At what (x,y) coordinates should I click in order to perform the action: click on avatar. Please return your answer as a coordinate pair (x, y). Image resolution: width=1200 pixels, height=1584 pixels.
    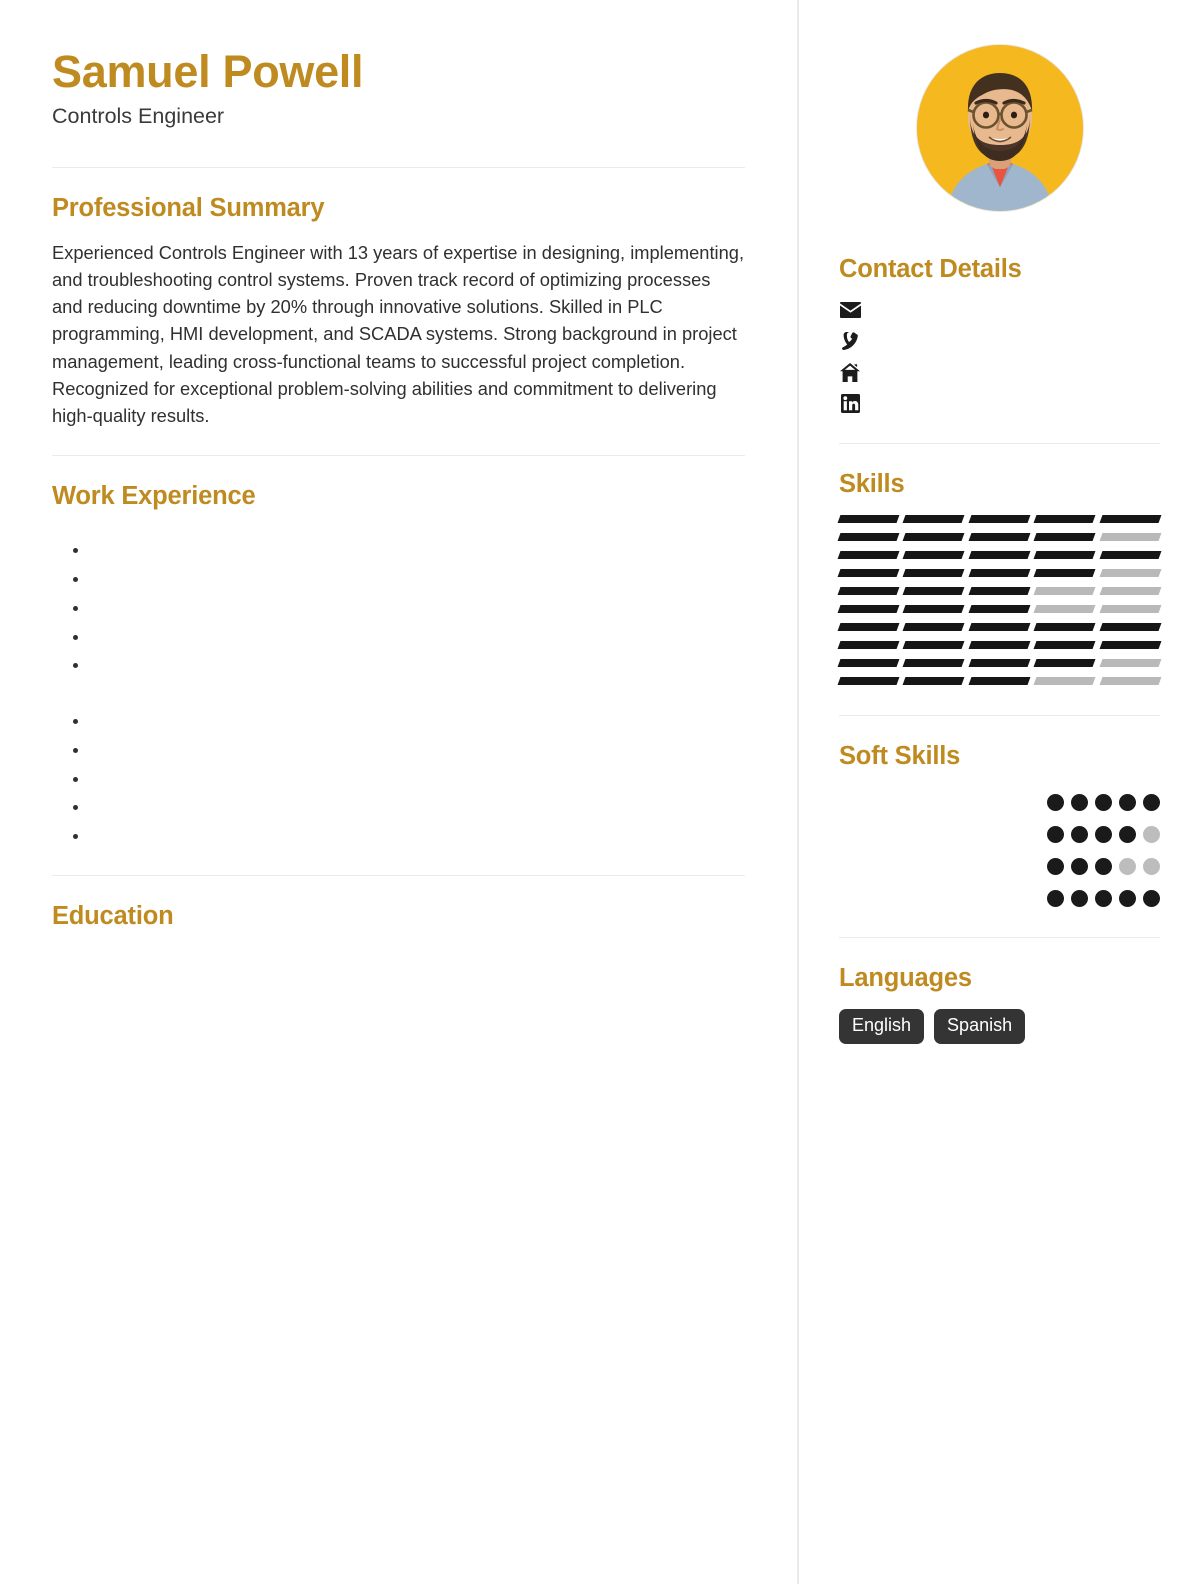
    Looking at the image, I should click on (999, 128).